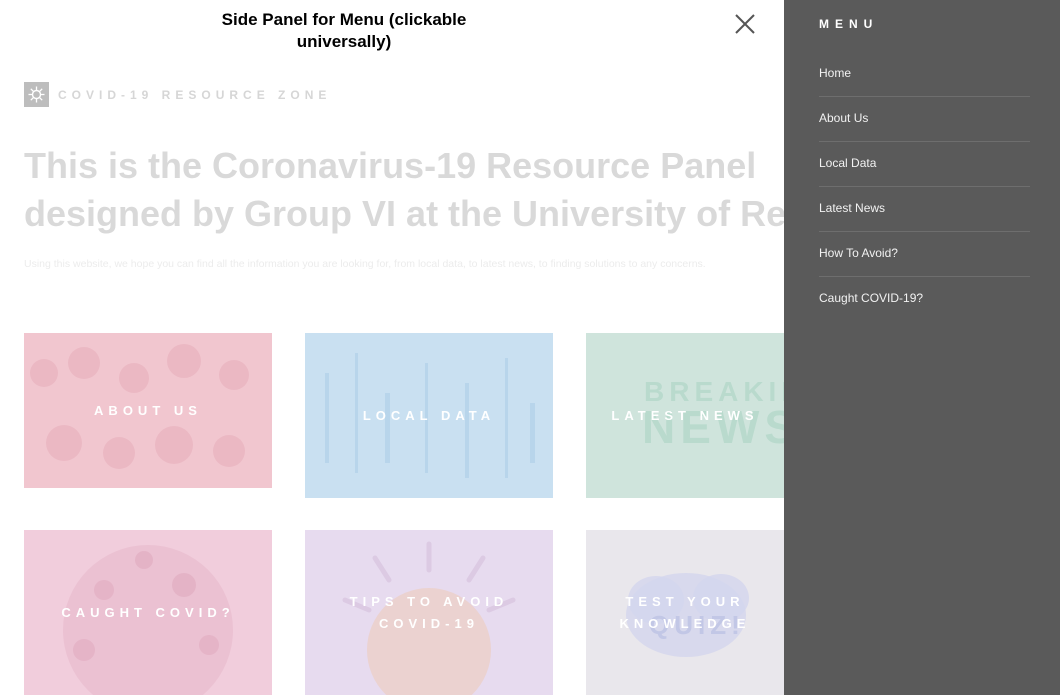 The height and width of the screenshot is (695, 1060). I want to click on tile-label-line-1: TIPS TO AVOID, so click(429, 601).